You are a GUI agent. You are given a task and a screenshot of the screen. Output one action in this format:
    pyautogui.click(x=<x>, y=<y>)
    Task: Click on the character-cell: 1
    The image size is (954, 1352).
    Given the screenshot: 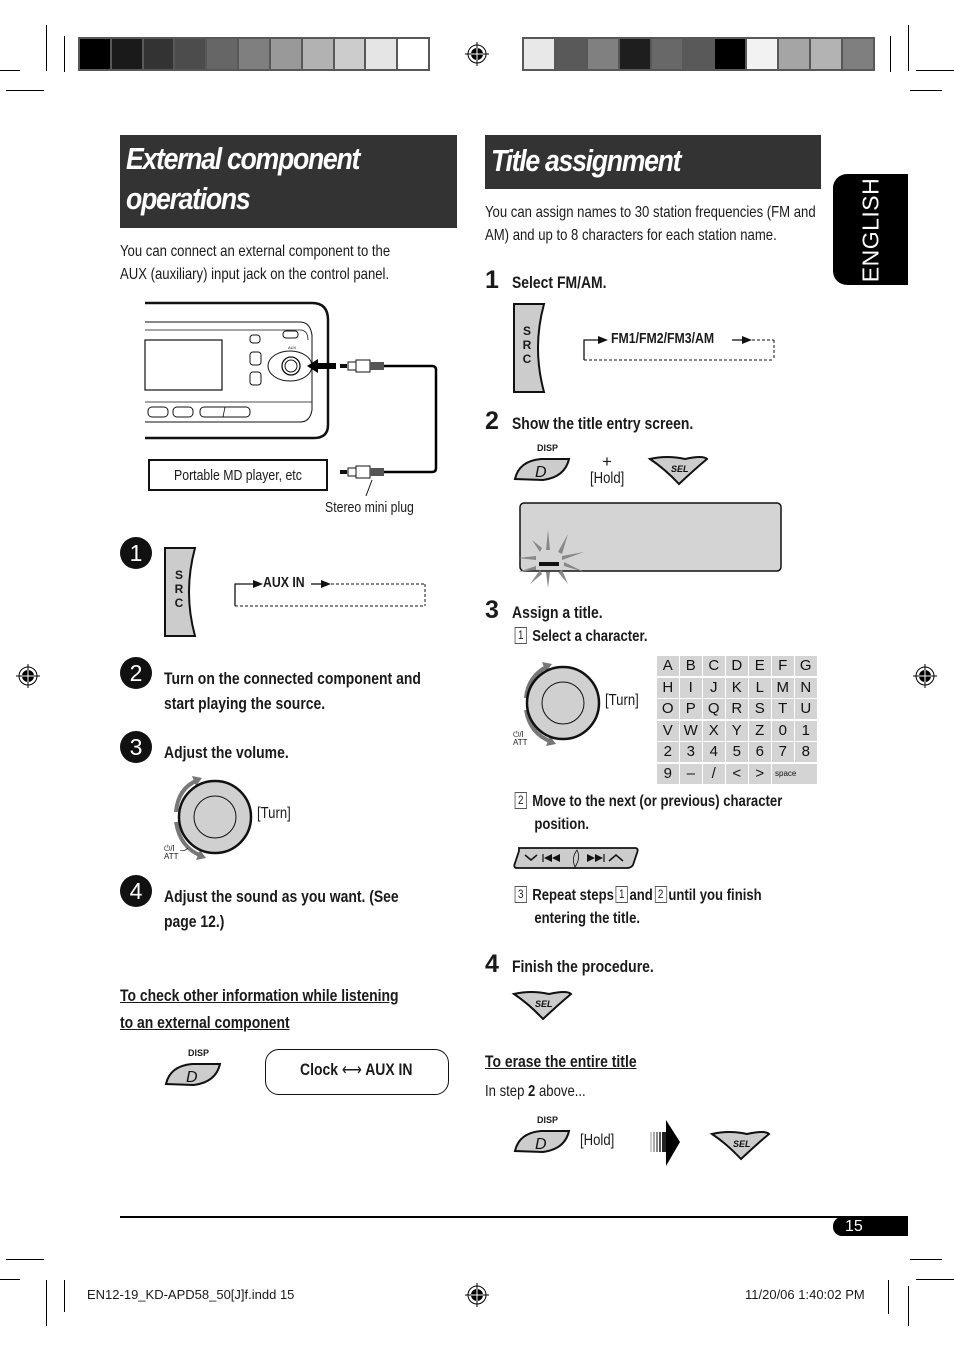 What is the action you would take?
    pyautogui.click(x=806, y=730)
    